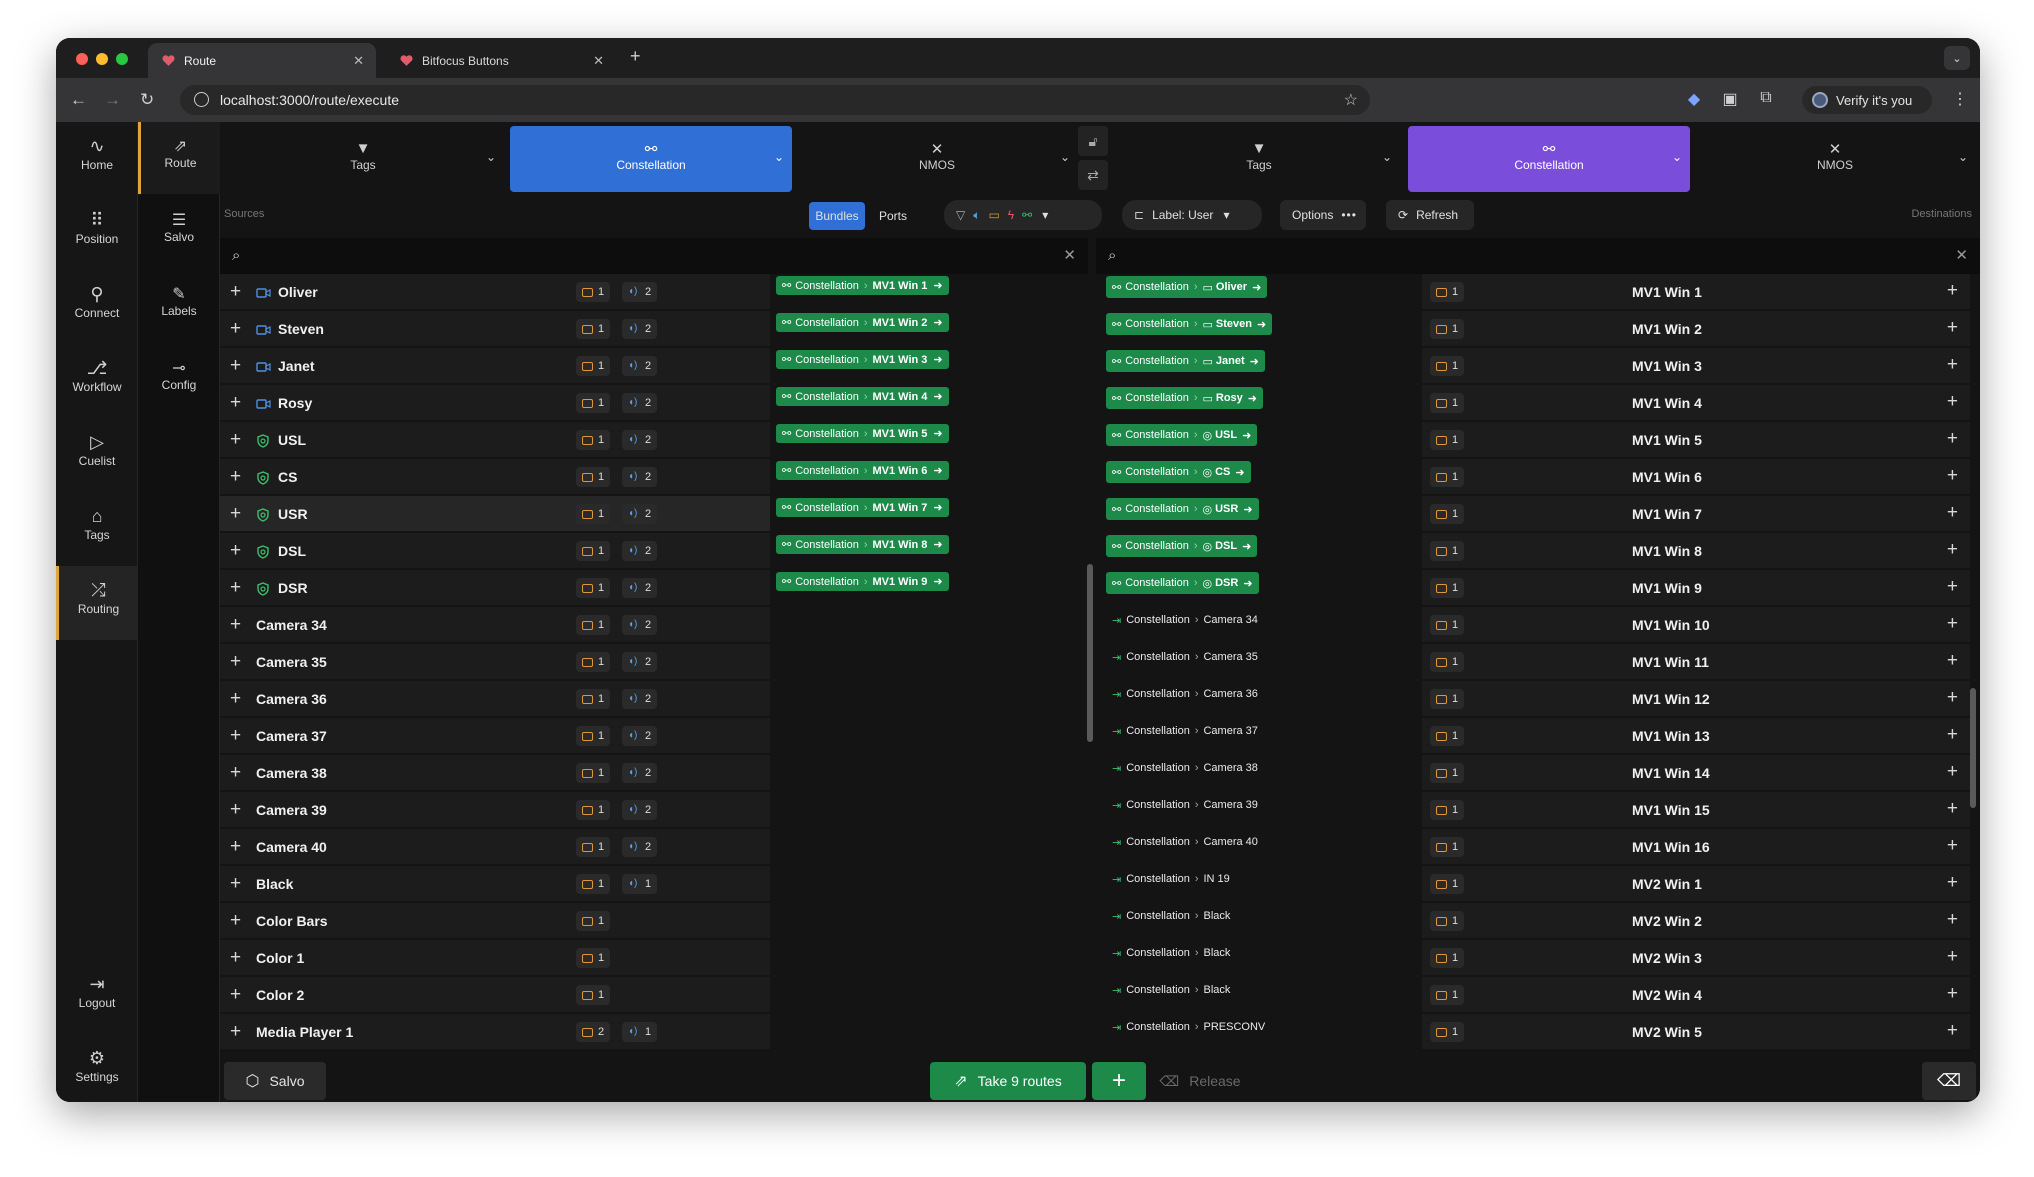 Image resolution: width=2034 pixels, height=1177 pixels. Describe the element at coordinates (1185, 694) in the screenshot. I see `current-route-chip: ⇥ Constellation › Camera 36` at that location.